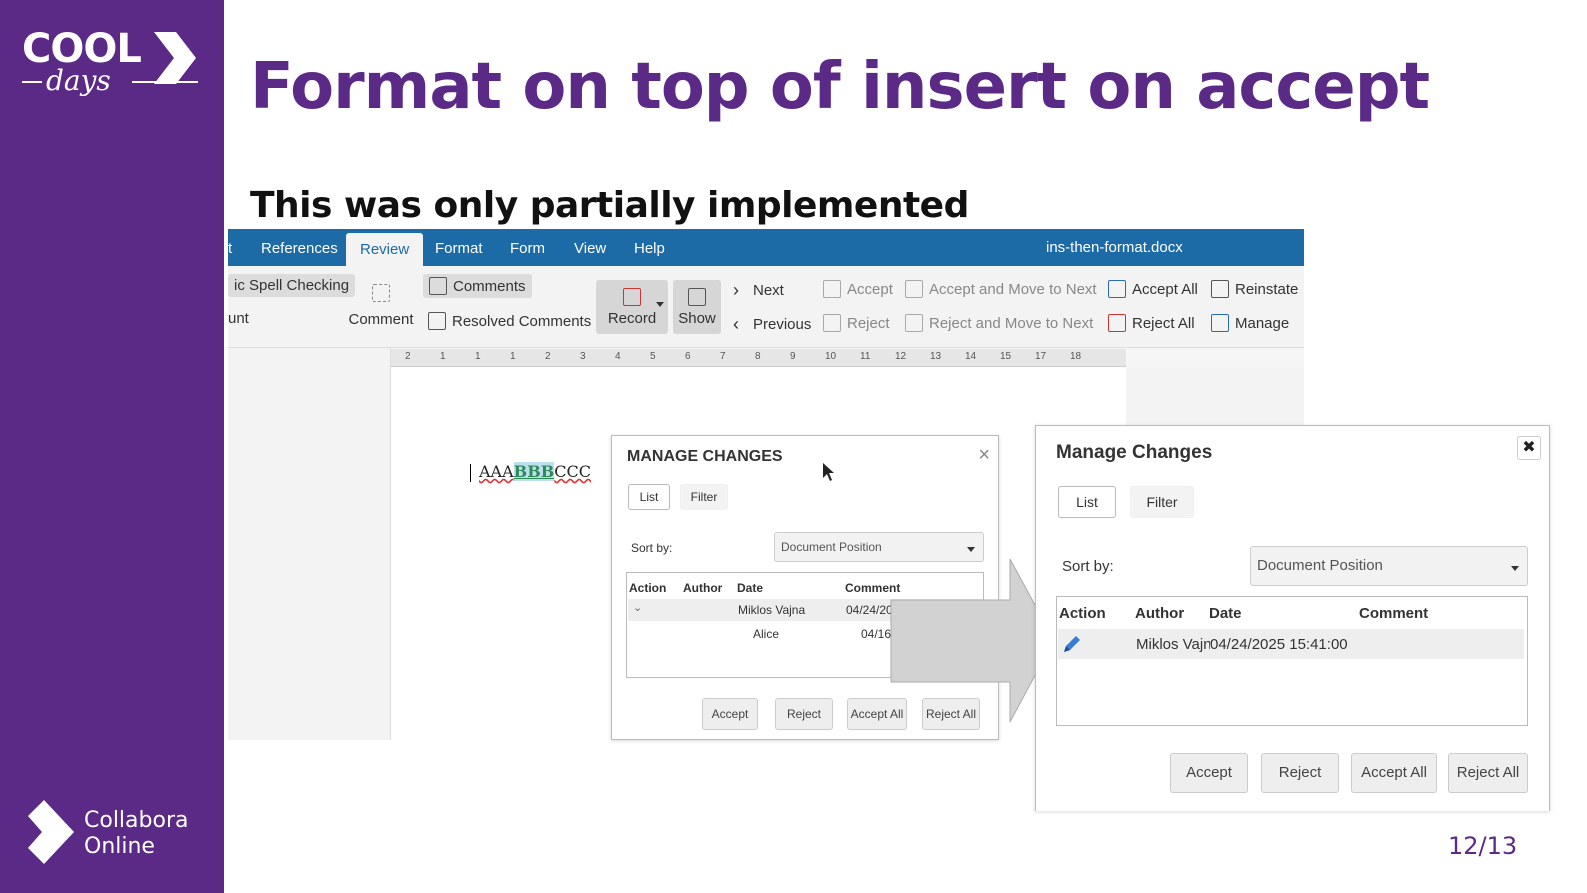  I want to click on dialog-title: Manage Changes, so click(1134, 452).